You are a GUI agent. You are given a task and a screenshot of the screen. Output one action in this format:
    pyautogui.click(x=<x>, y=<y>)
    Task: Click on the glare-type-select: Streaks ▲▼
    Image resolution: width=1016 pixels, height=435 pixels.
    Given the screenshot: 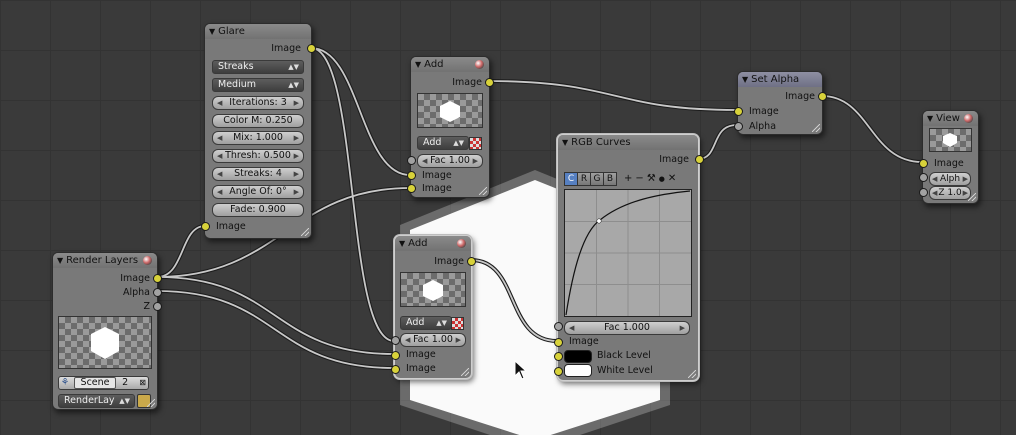 What is the action you would take?
    pyautogui.click(x=258, y=67)
    